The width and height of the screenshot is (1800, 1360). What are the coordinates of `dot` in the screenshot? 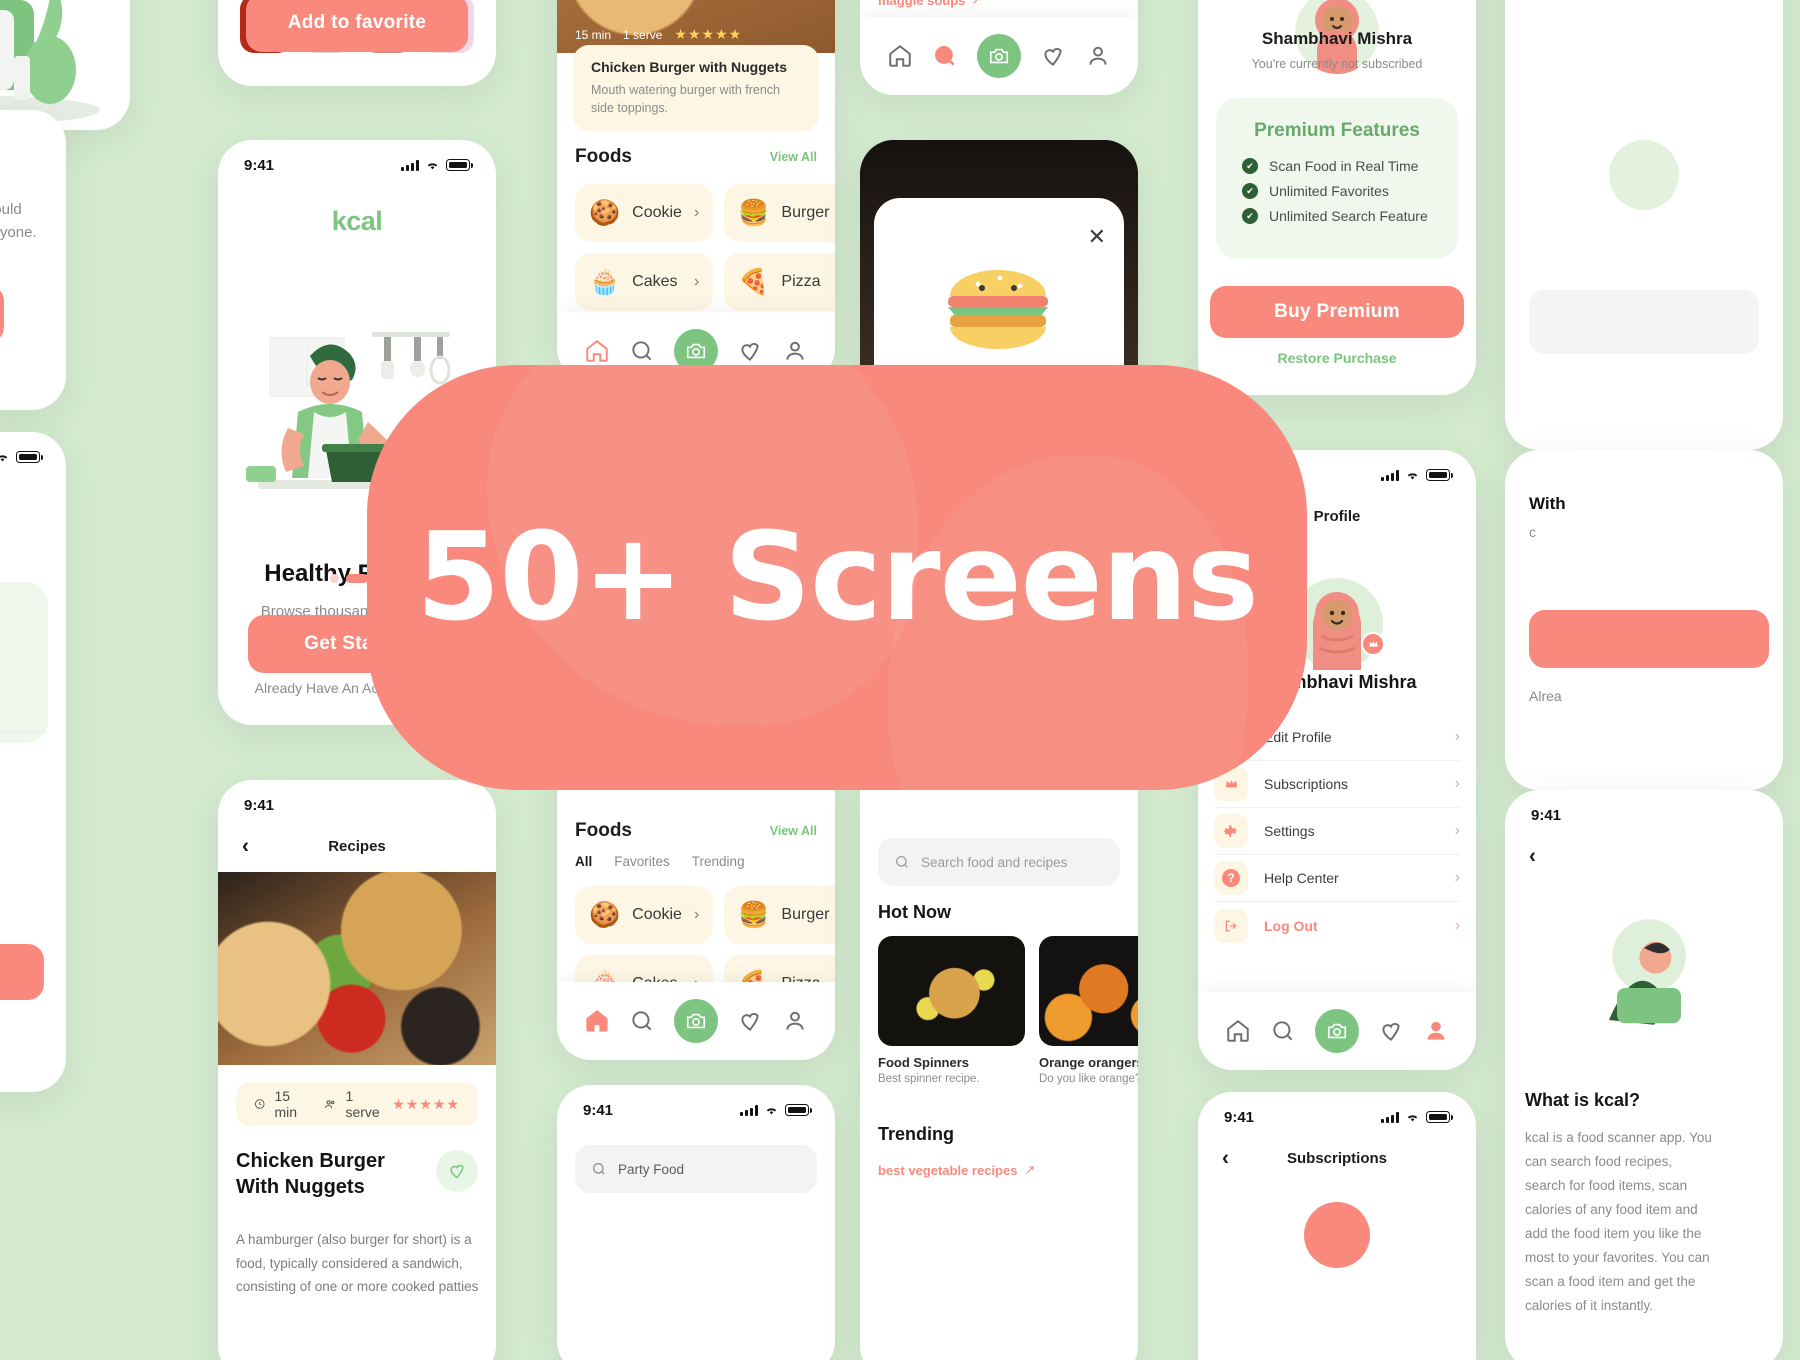 It's located at (334, 578).